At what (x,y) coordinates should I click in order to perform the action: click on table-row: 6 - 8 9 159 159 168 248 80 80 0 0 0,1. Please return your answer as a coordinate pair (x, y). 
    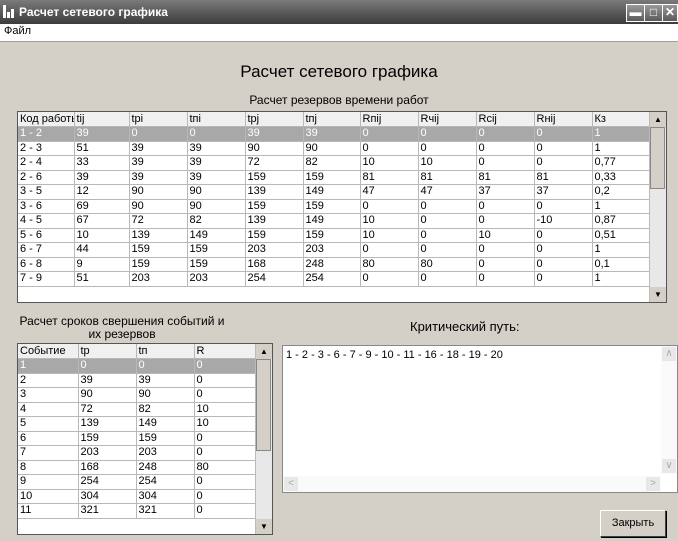
    Looking at the image, I should click on (334, 264).